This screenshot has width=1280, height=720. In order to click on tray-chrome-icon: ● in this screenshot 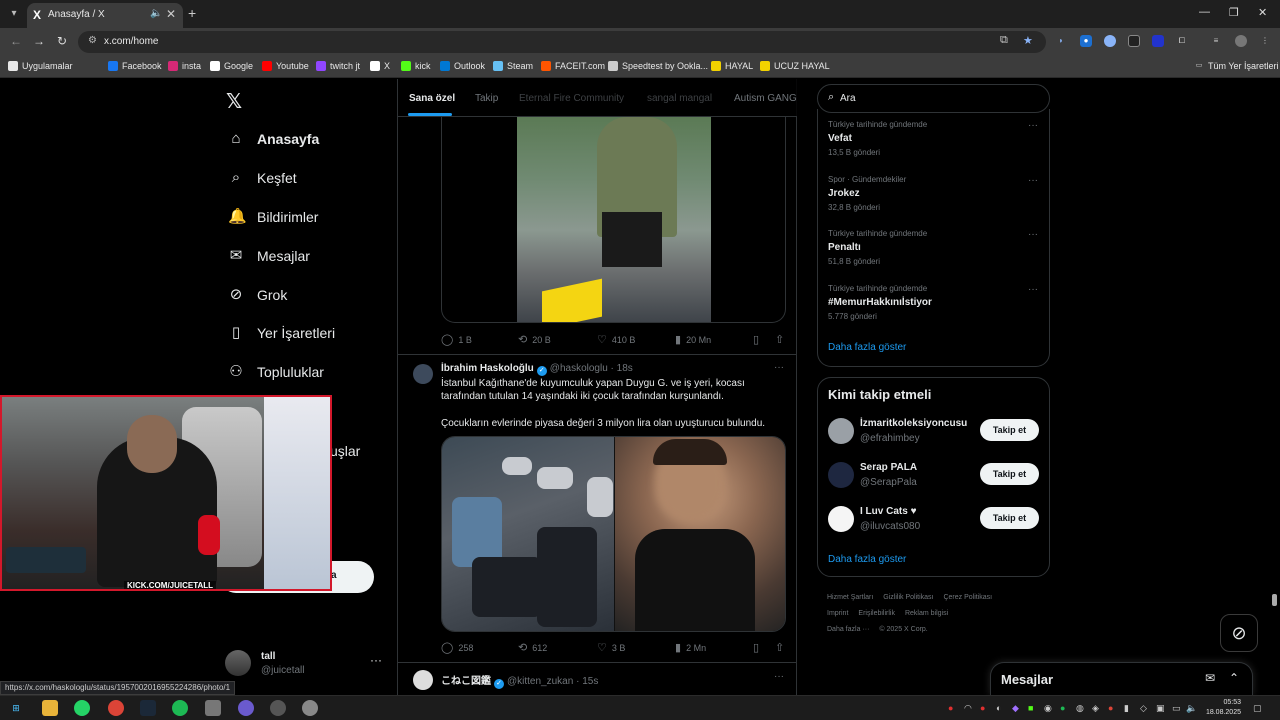, I will do `click(1110, 708)`.